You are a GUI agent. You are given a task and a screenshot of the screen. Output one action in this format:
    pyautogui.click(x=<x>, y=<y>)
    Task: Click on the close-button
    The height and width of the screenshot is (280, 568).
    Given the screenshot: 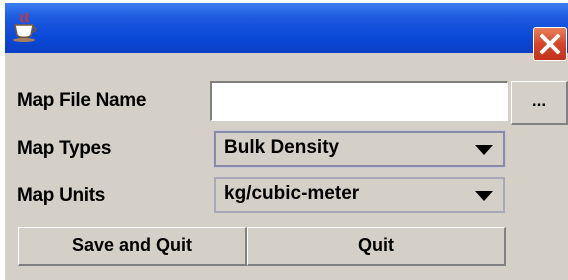 What is the action you would take?
    pyautogui.click(x=550, y=44)
    